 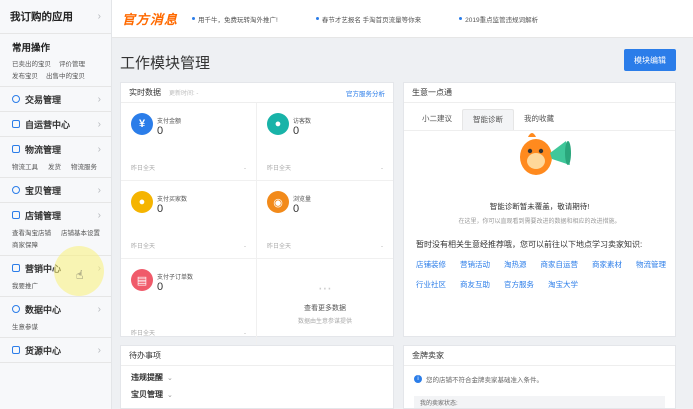 What do you see at coordinates (172, 200) in the screenshot?
I see `metric-label: 支付买家数` at bounding box center [172, 200].